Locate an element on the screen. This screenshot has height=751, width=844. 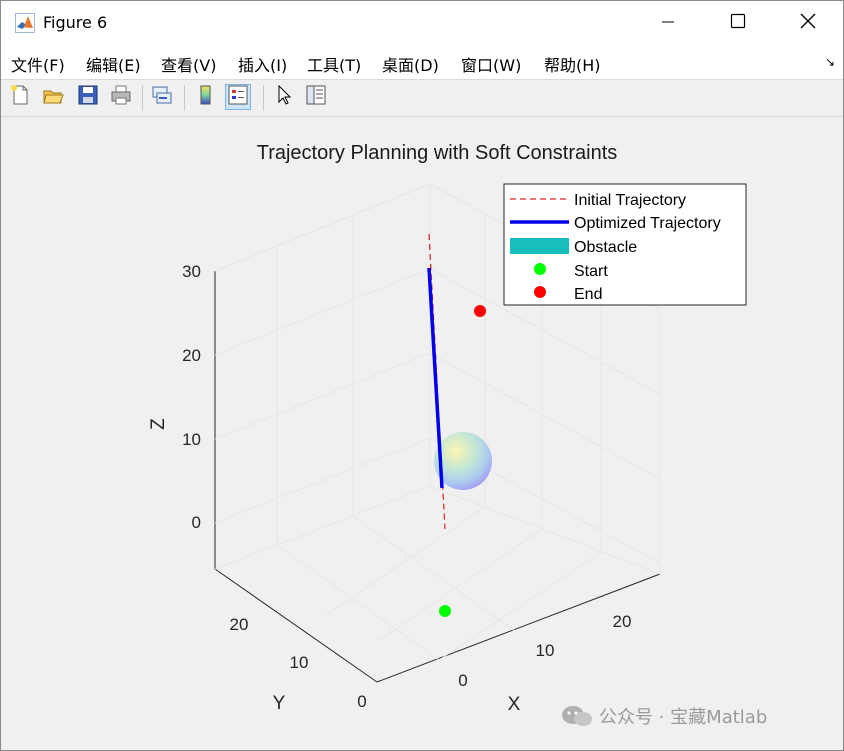
pointer-button is located at coordinates (284, 97).